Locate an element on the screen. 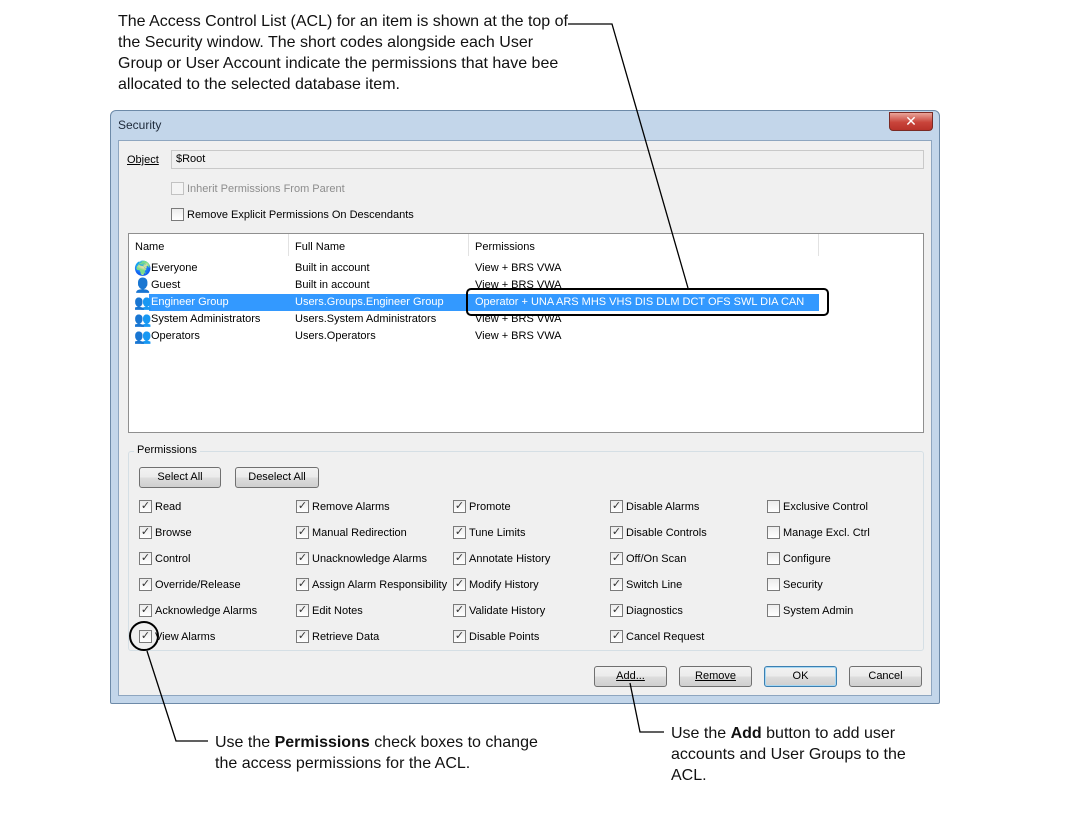 Image resolution: width=1085 pixels, height=817 pixels. select-all-button: Select All is located at coordinates (180, 477).